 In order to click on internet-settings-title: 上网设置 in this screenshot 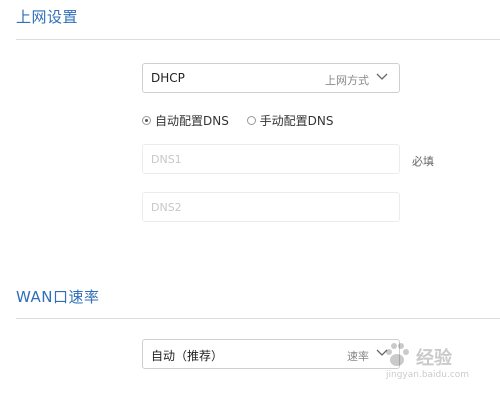, I will do `click(47, 17)`.